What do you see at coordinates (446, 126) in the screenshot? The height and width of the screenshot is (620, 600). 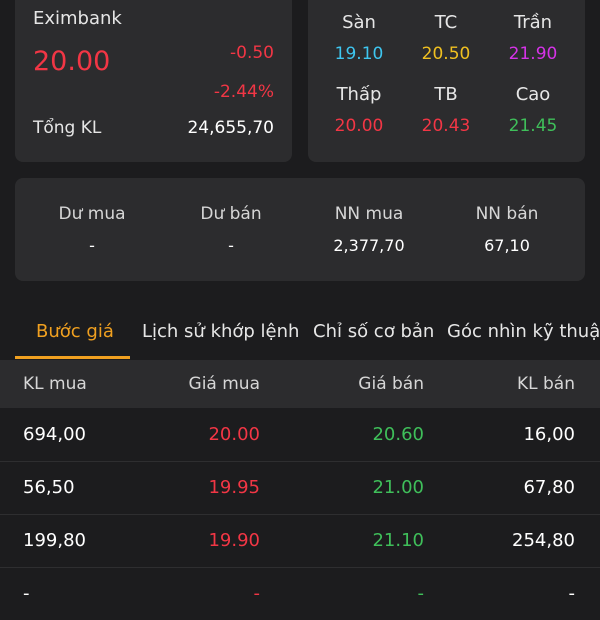 I see `average-value: 20.43` at bounding box center [446, 126].